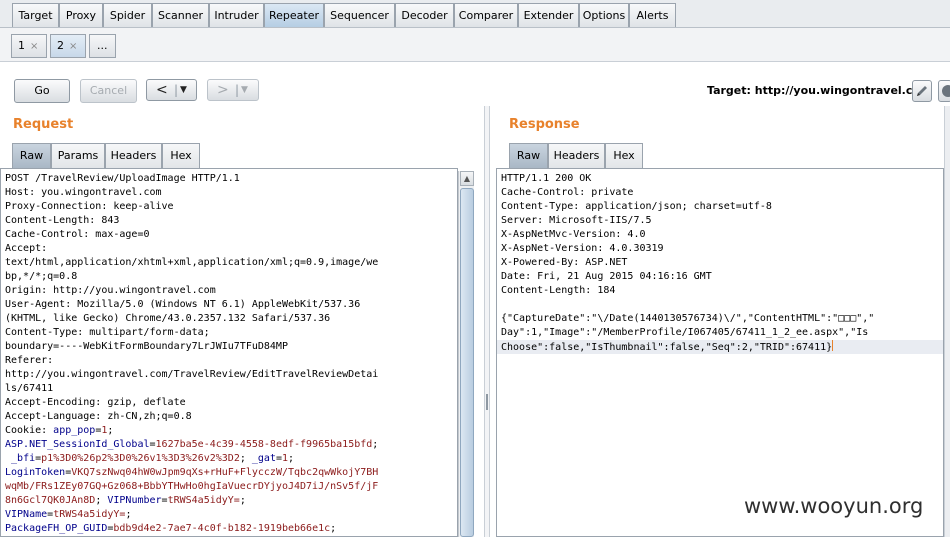  I want to click on chevron-right-icon: >, so click(223, 90).